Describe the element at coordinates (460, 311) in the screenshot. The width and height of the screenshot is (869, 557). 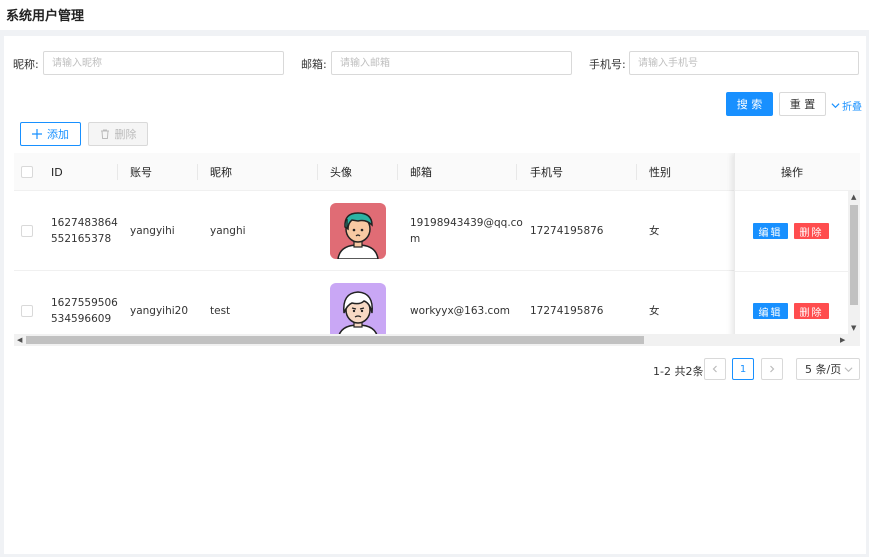
I see `email-cell: workyyx@163.com` at that location.